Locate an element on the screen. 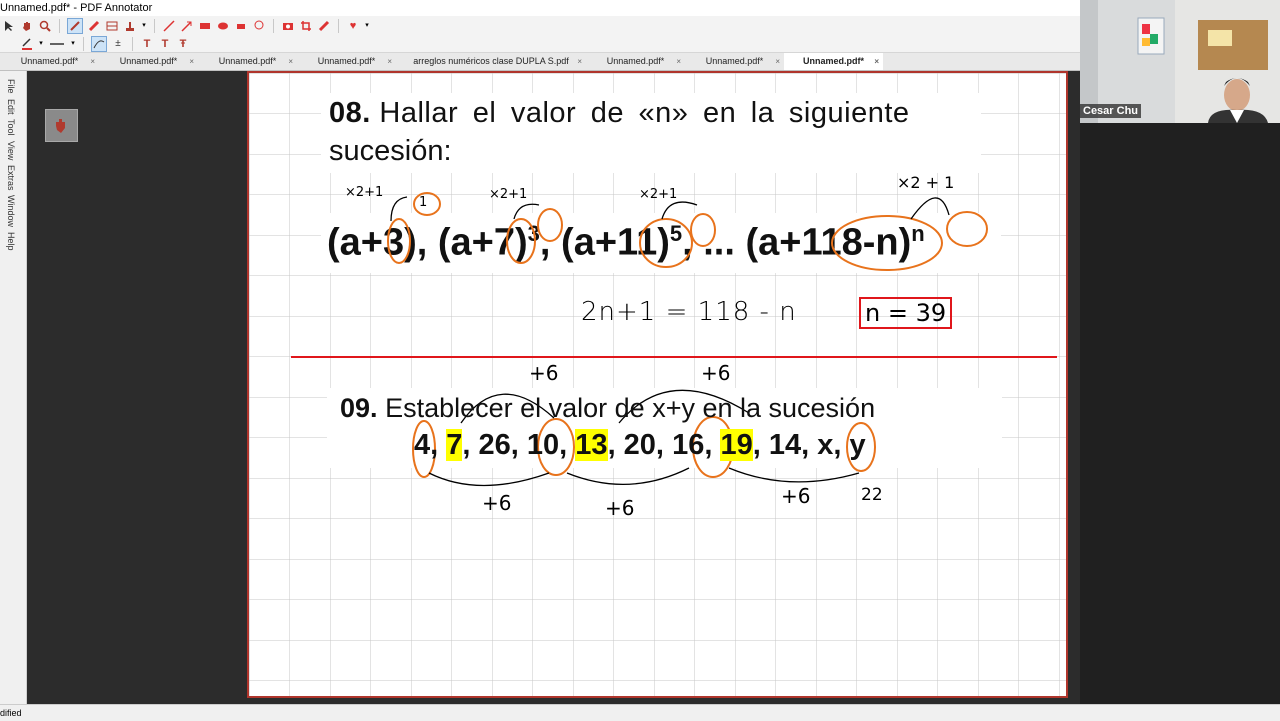  q09-seq-token: x is located at coordinates (825, 445).